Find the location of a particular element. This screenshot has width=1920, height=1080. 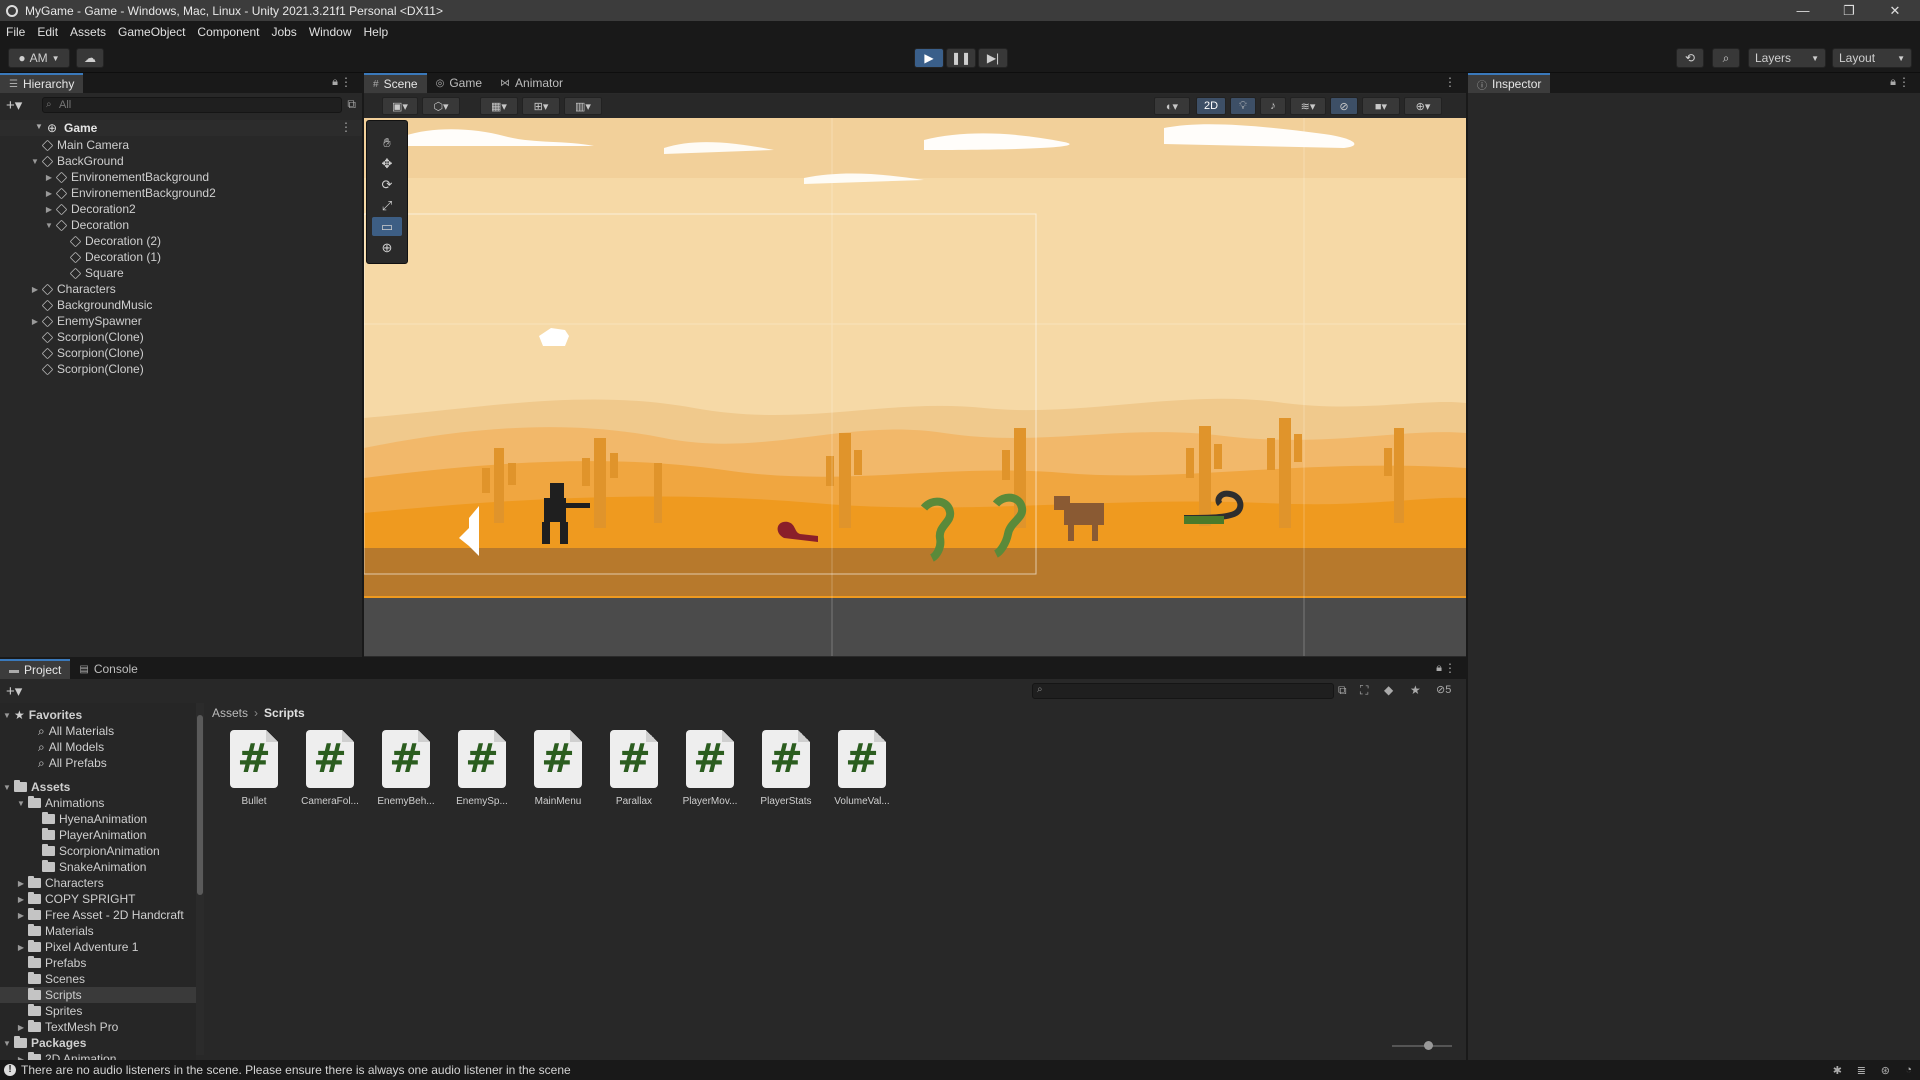

minimize-icon: — is located at coordinates (1803, 10).